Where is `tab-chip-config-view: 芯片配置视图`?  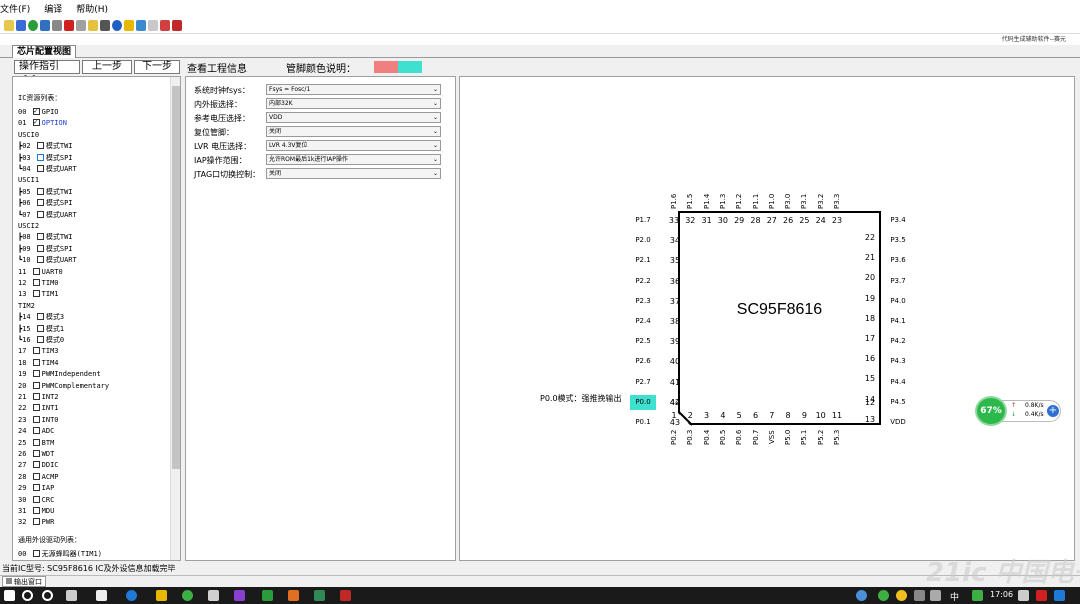 tab-chip-config-view: 芯片配置视图 is located at coordinates (44, 51).